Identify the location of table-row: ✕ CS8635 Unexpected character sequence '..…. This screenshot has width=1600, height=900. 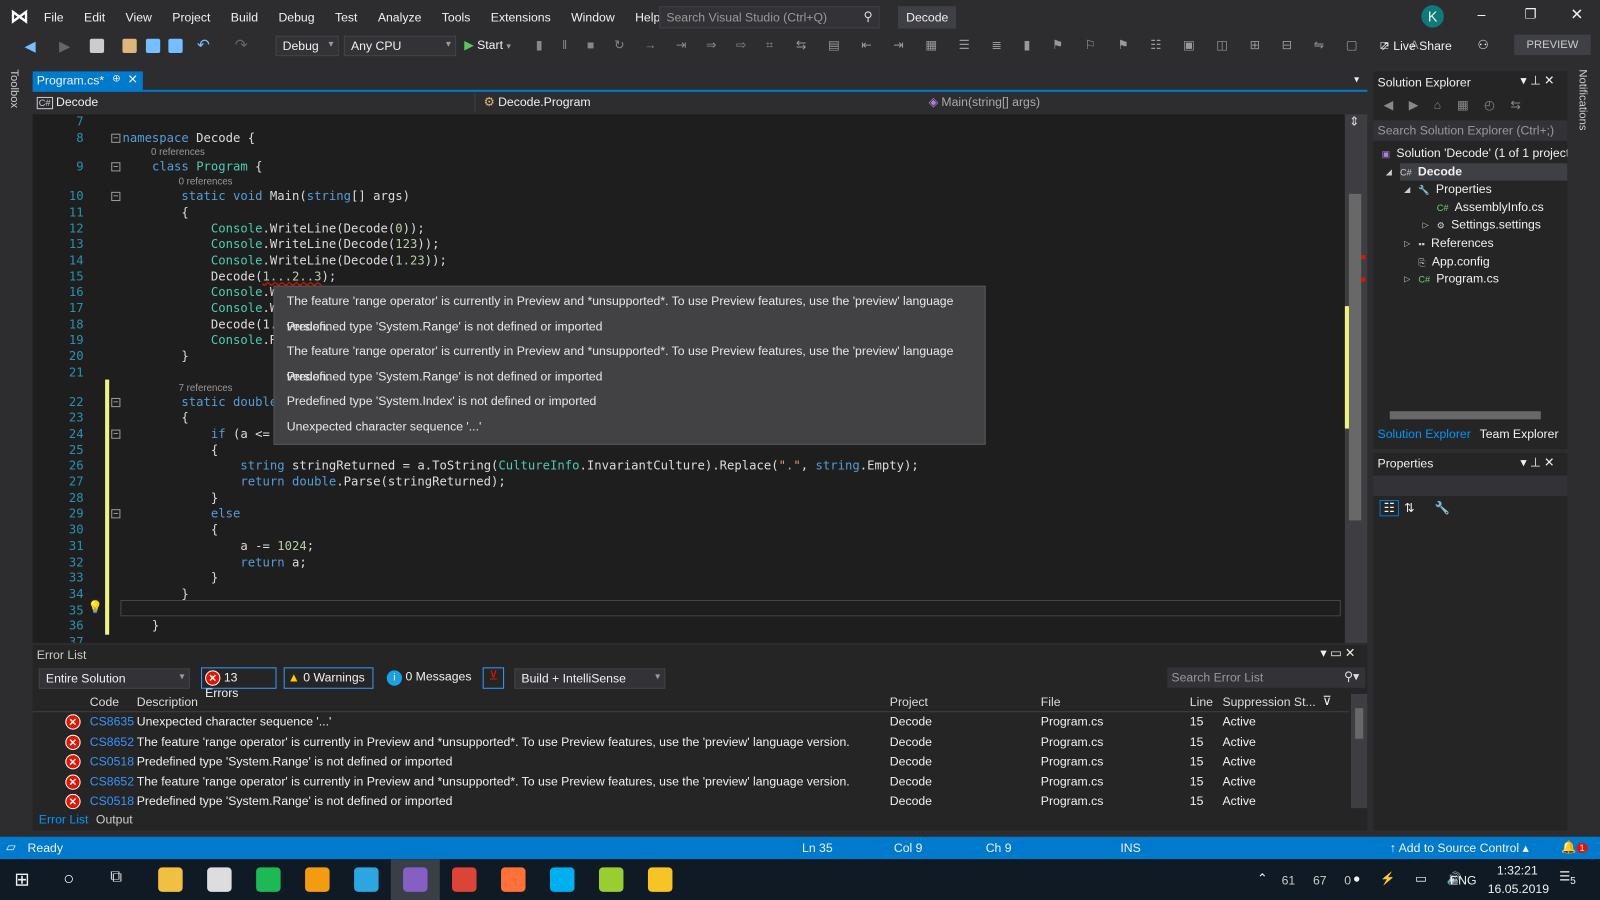
(689, 722).